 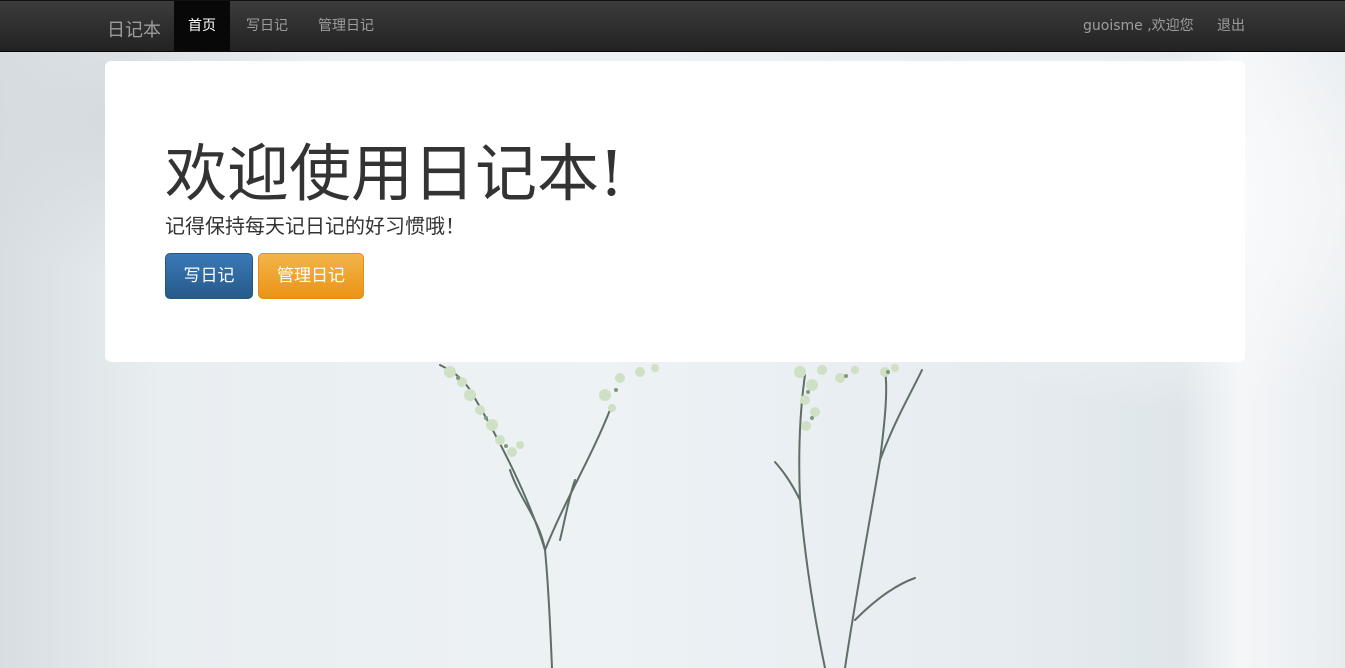 What do you see at coordinates (1138, 26) in the screenshot?
I see `user-greeting: guoisme ,欢迎您` at bounding box center [1138, 26].